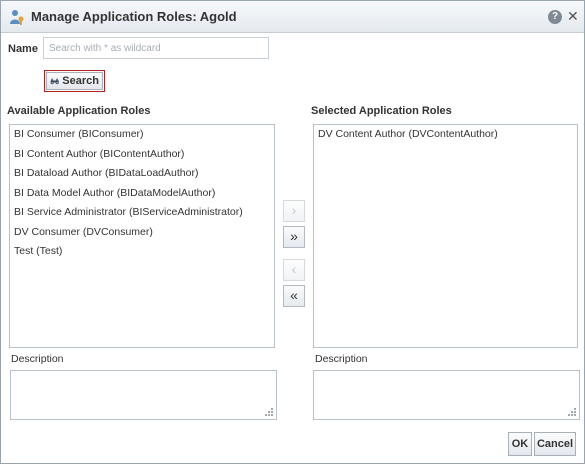 The height and width of the screenshot is (464, 585). What do you see at coordinates (555, 444) in the screenshot?
I see `cancel-button: Cancel` at bounding box center [555, 444].